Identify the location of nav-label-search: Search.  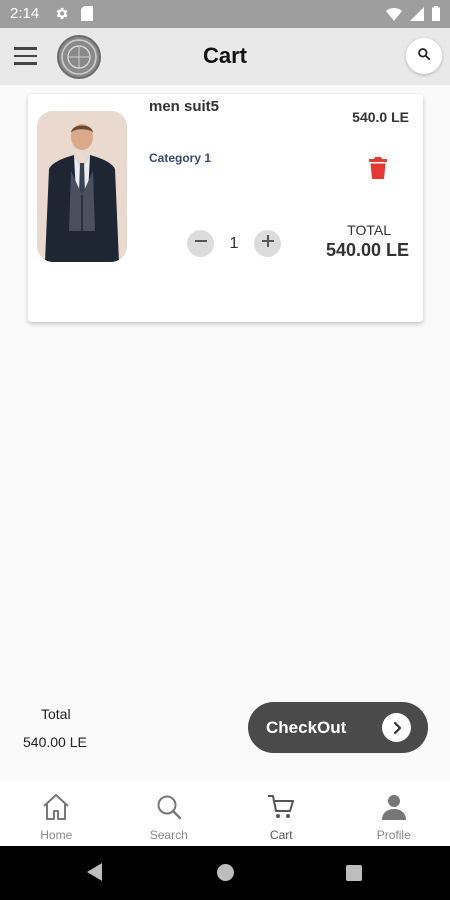
(168, 835).